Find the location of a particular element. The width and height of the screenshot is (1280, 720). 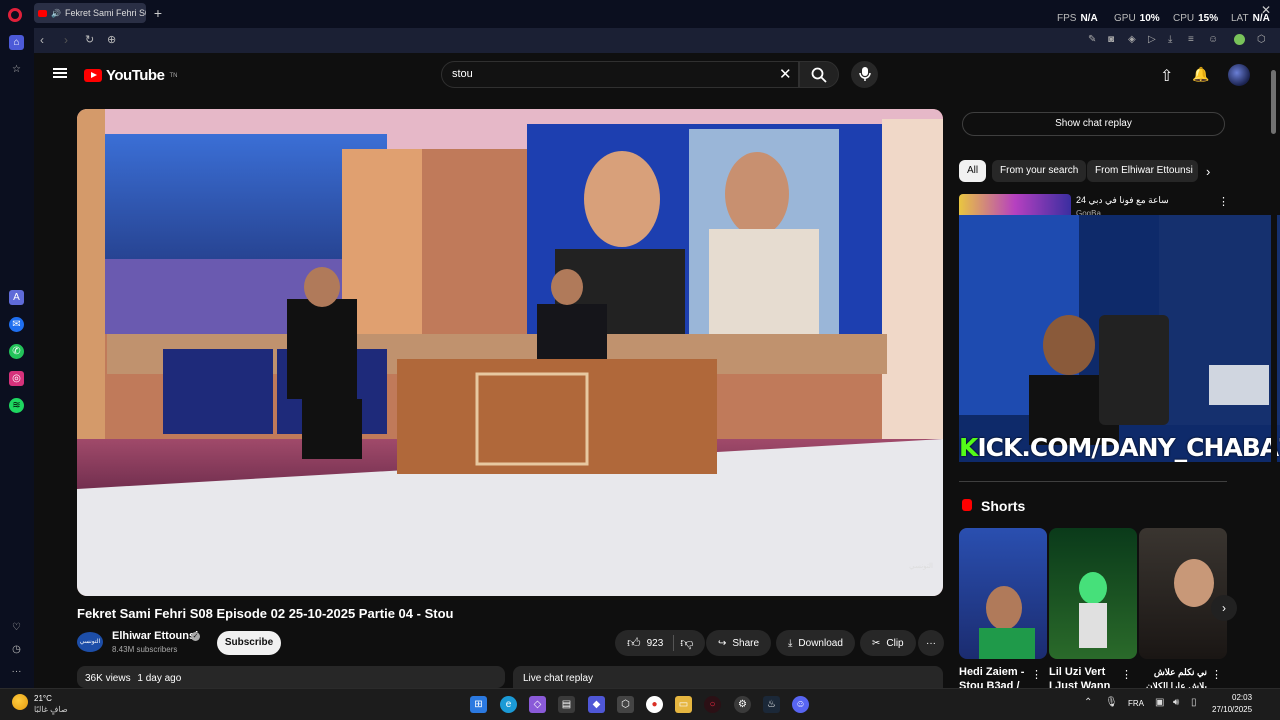

aria-icon: A is located at coordinates (16, 297).